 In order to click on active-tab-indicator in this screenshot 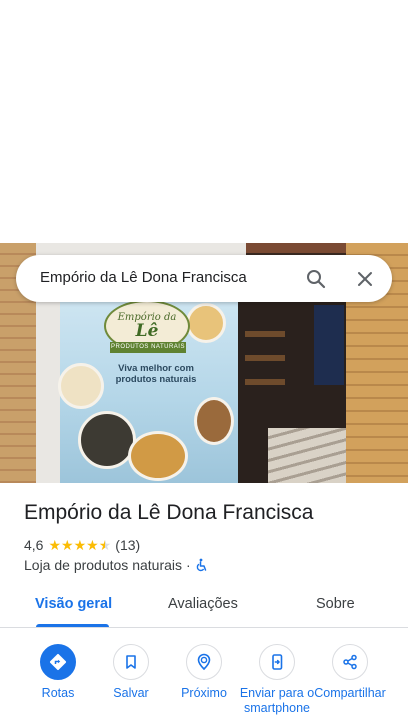, I will do `click(72, 625)`.